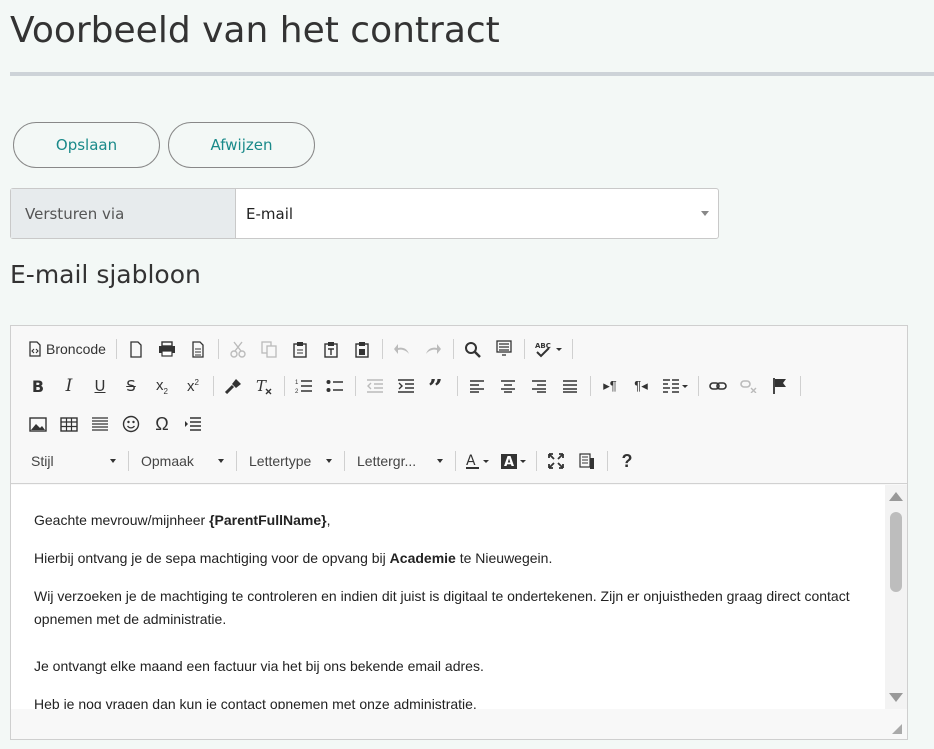 This screenshot has width=934, height=749. Describe the element at coordinates (433, 349) in the screenshot. I see `redo-icon` at that location.